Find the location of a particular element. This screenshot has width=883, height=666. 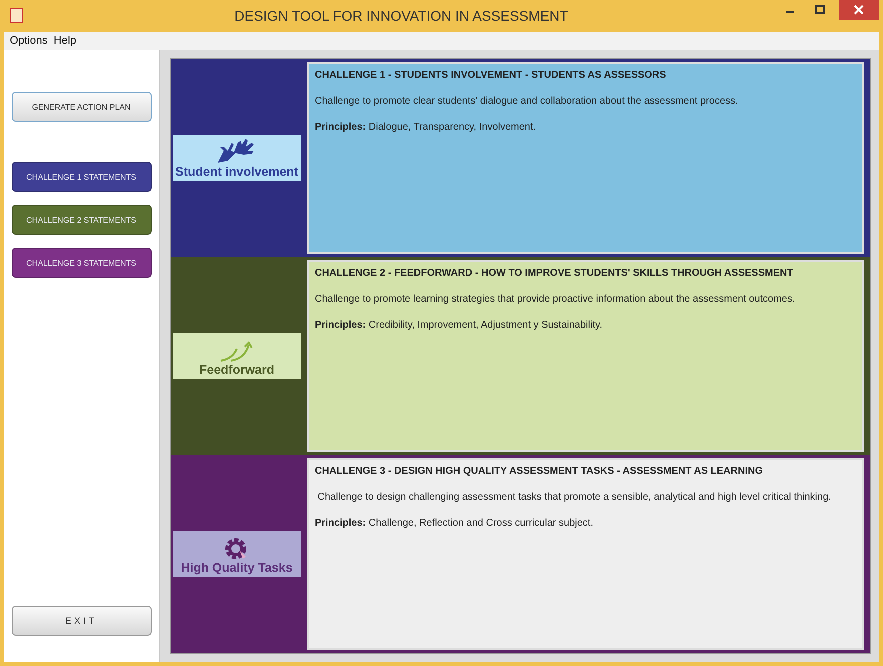

app-icon is located at coordinates (17, 16).